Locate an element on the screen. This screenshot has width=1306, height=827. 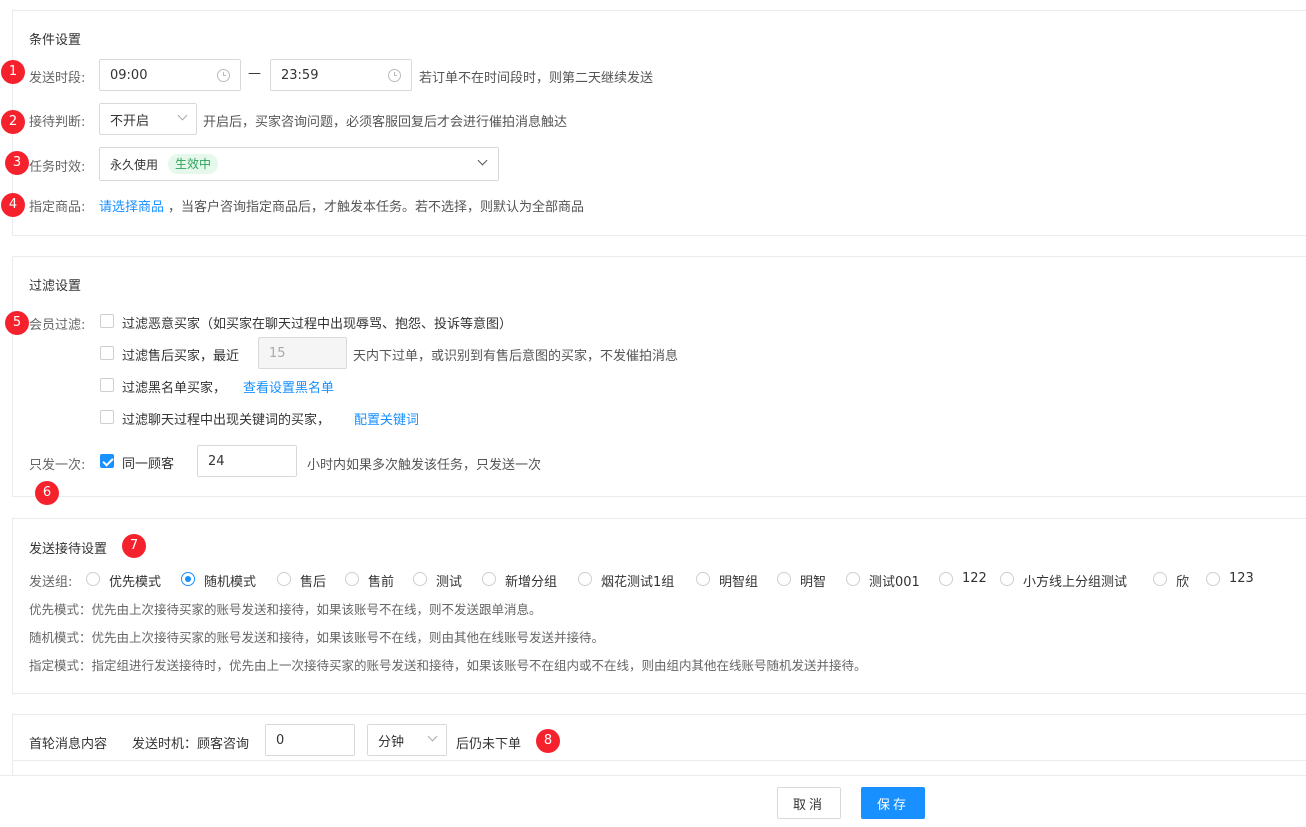
send-group-option-label: 优先模式 is located at coordinates (135, 580).